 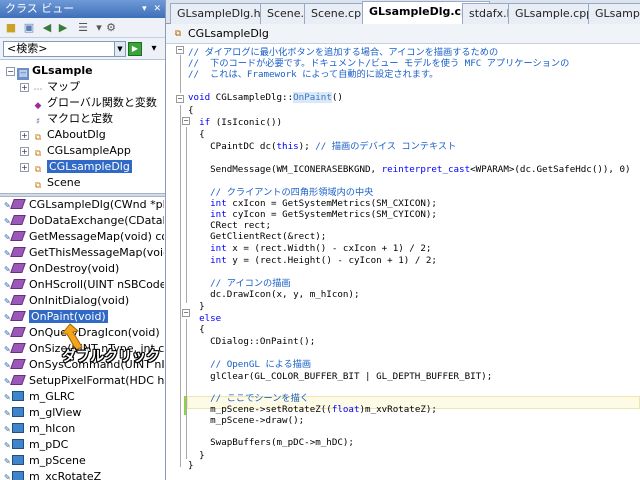 What do you see at coordinates (23, 74) in the screenshot?
I see `project-icon: ▤` at bounding box center [23, 74].